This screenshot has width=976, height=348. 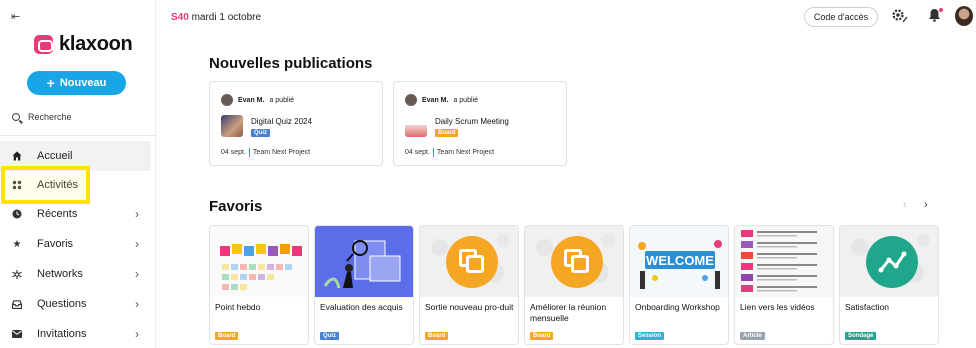 I want to click on search-link: Recherche, so click(x=42, y=117).